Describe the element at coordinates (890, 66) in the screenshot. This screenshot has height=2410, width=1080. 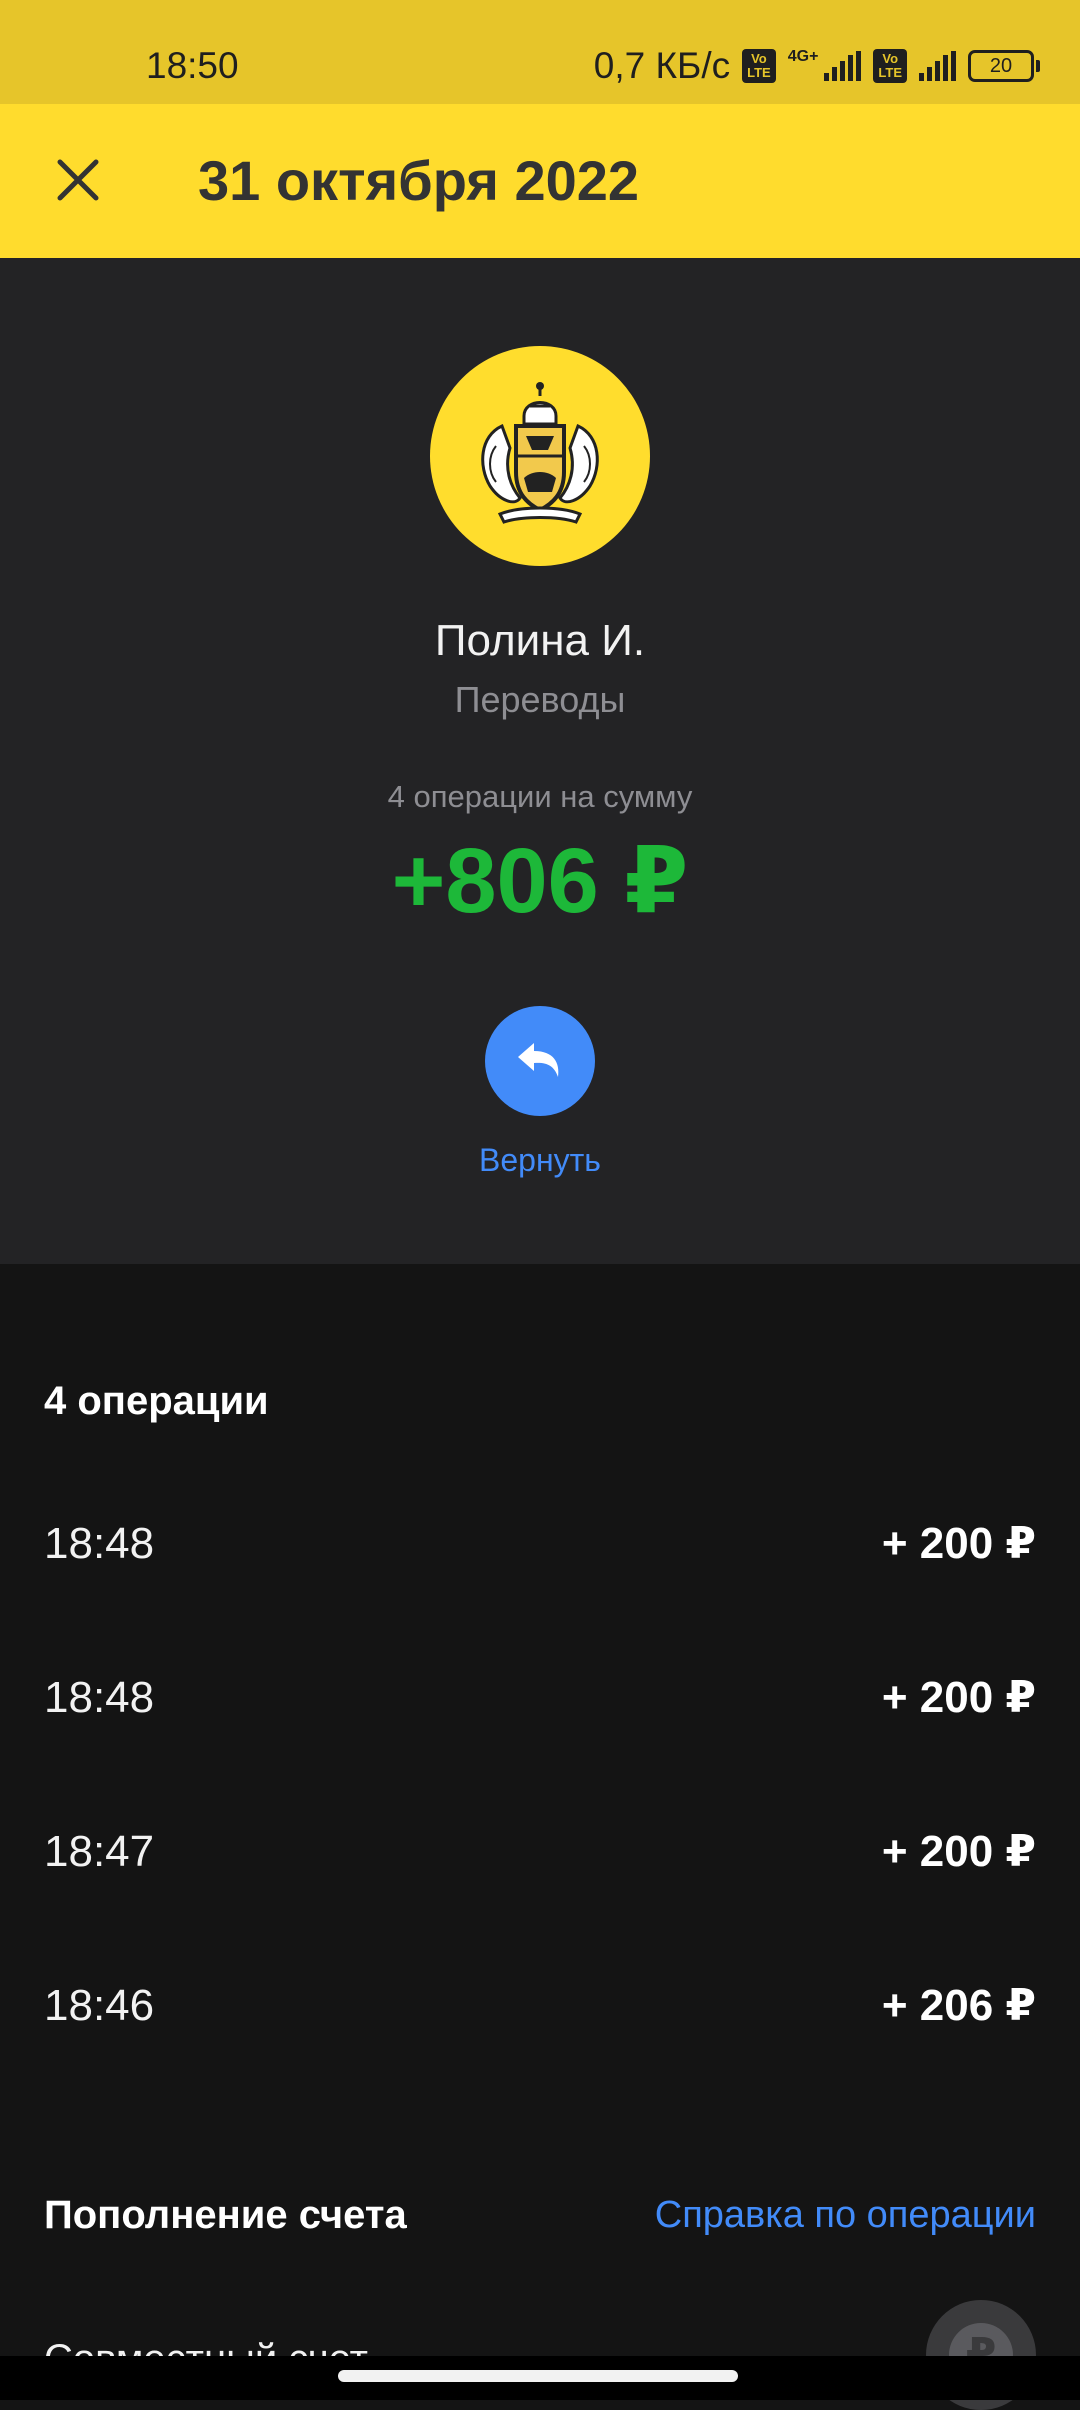
I see `volte-icon-sim2: Vo LTE` at that location.